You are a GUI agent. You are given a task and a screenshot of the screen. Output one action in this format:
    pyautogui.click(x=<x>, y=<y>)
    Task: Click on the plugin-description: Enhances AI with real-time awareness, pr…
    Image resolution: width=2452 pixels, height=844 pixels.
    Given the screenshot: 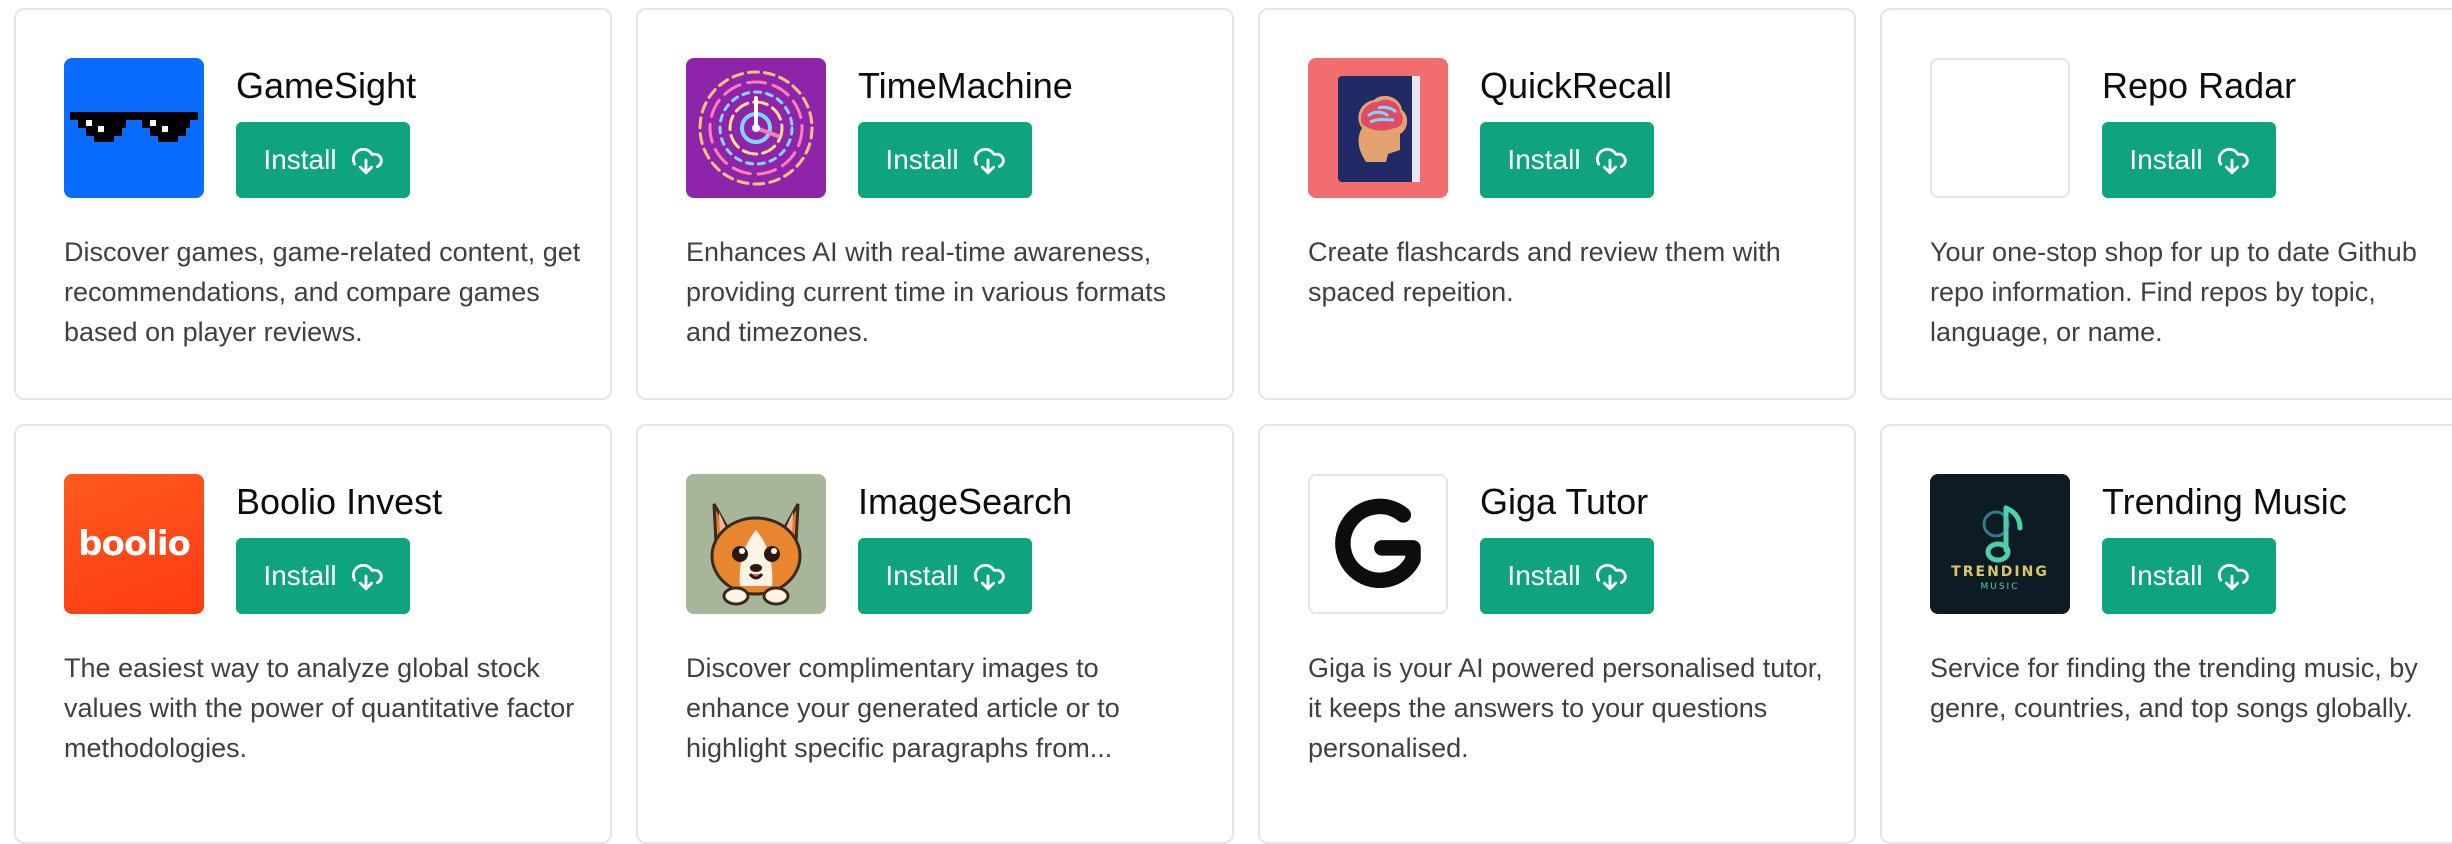 What is the action you would take?
    pyautogui.click(x=926, y=292)
    